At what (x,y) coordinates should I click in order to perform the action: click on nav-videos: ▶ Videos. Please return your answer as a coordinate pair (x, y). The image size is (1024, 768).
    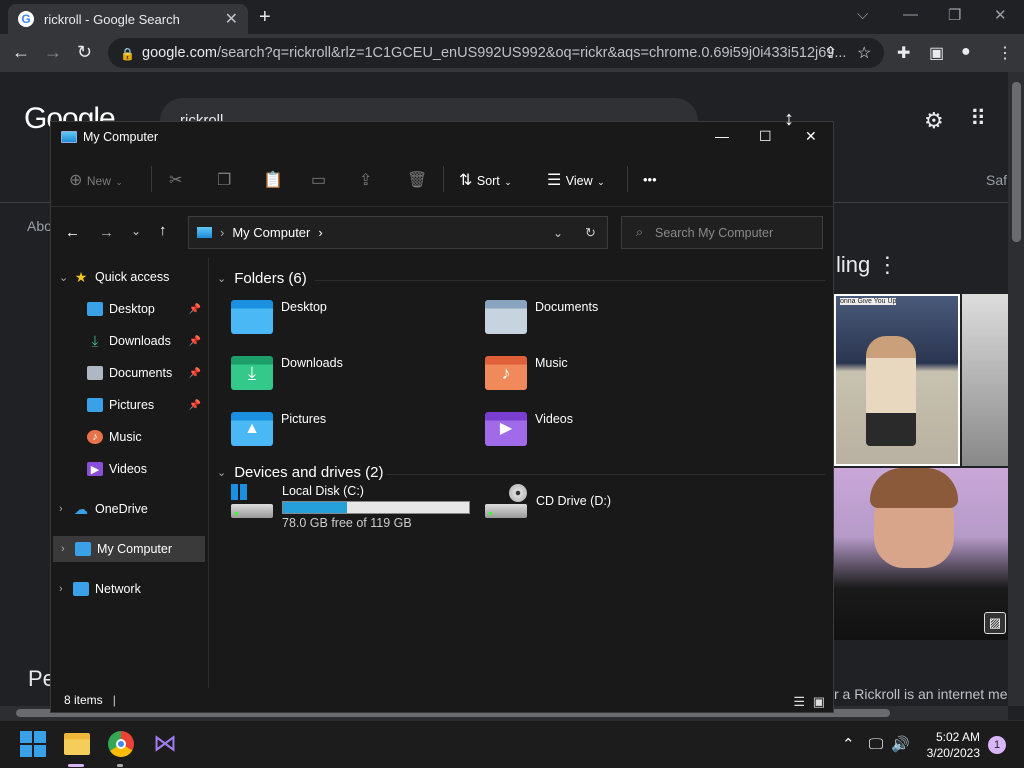
    Looking at the image, I should click on (129, 469).